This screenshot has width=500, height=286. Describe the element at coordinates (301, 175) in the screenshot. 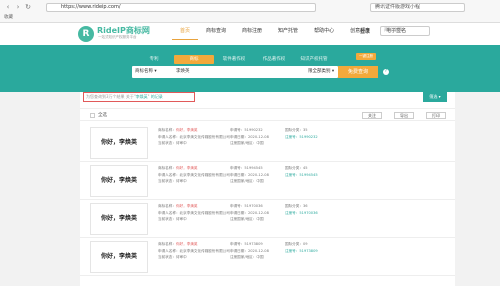

I see `registration-number: 注册号：51994545` at that location.